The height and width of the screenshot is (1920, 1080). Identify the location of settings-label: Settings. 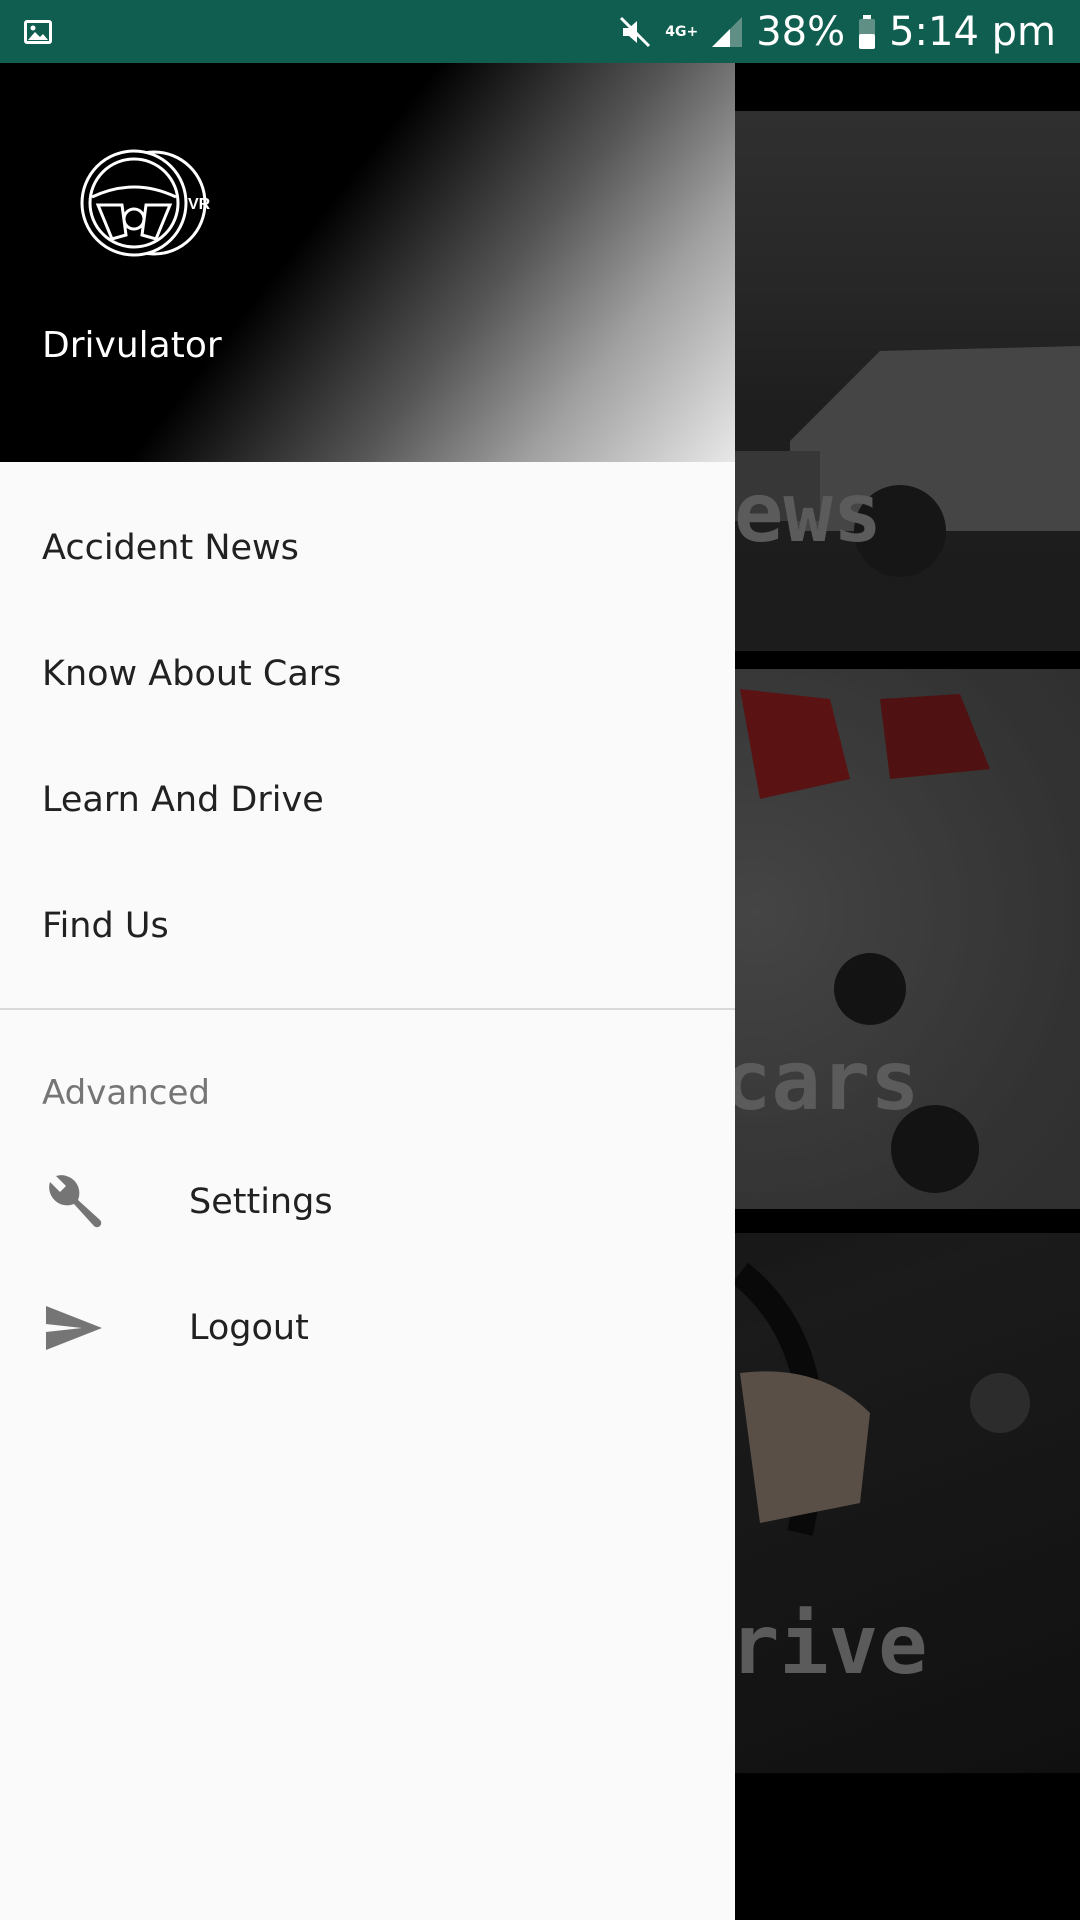
(261, 1202).